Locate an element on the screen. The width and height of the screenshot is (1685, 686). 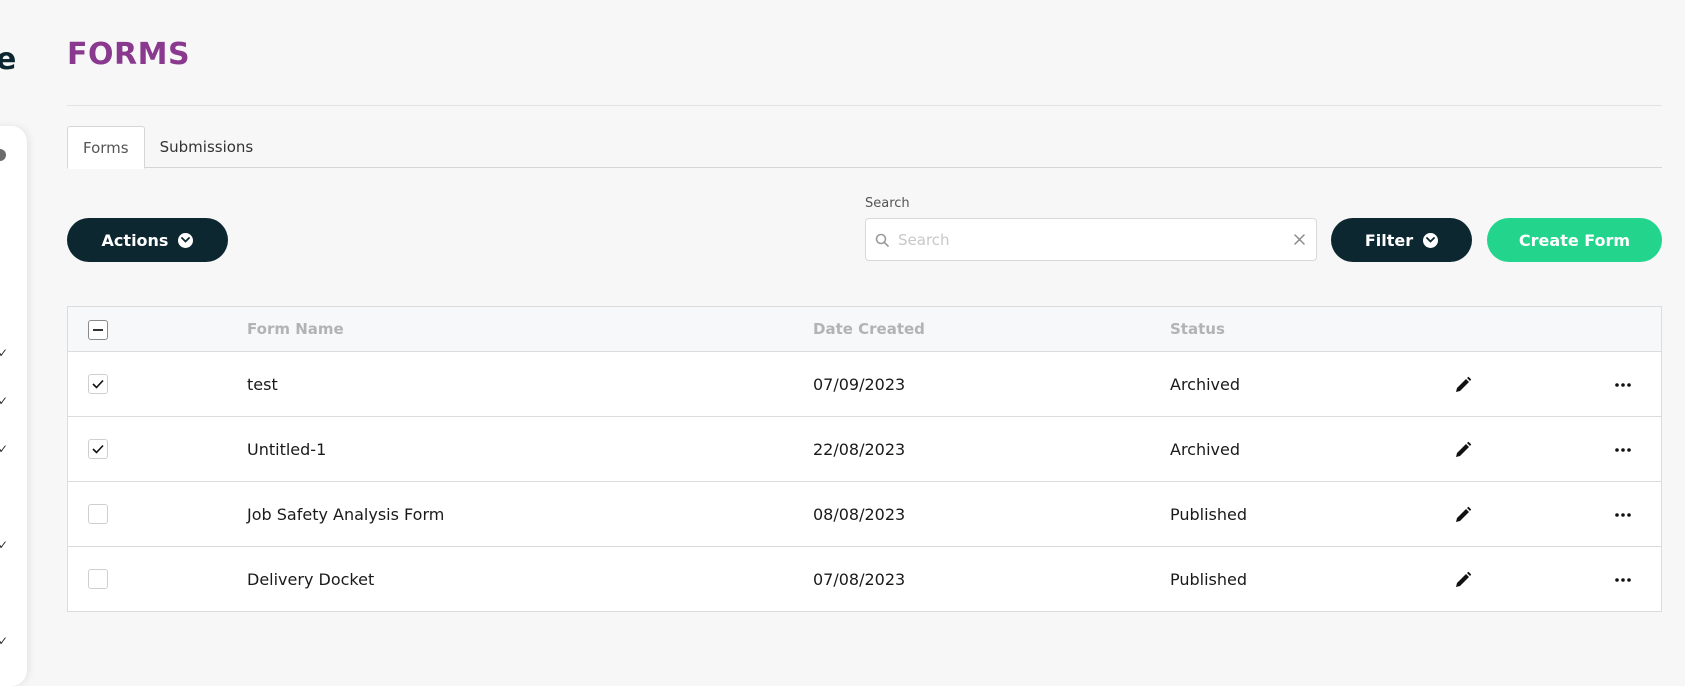
table-row: Delivery Docket 07/08/2023 Published is located at coordinates (864, 579).